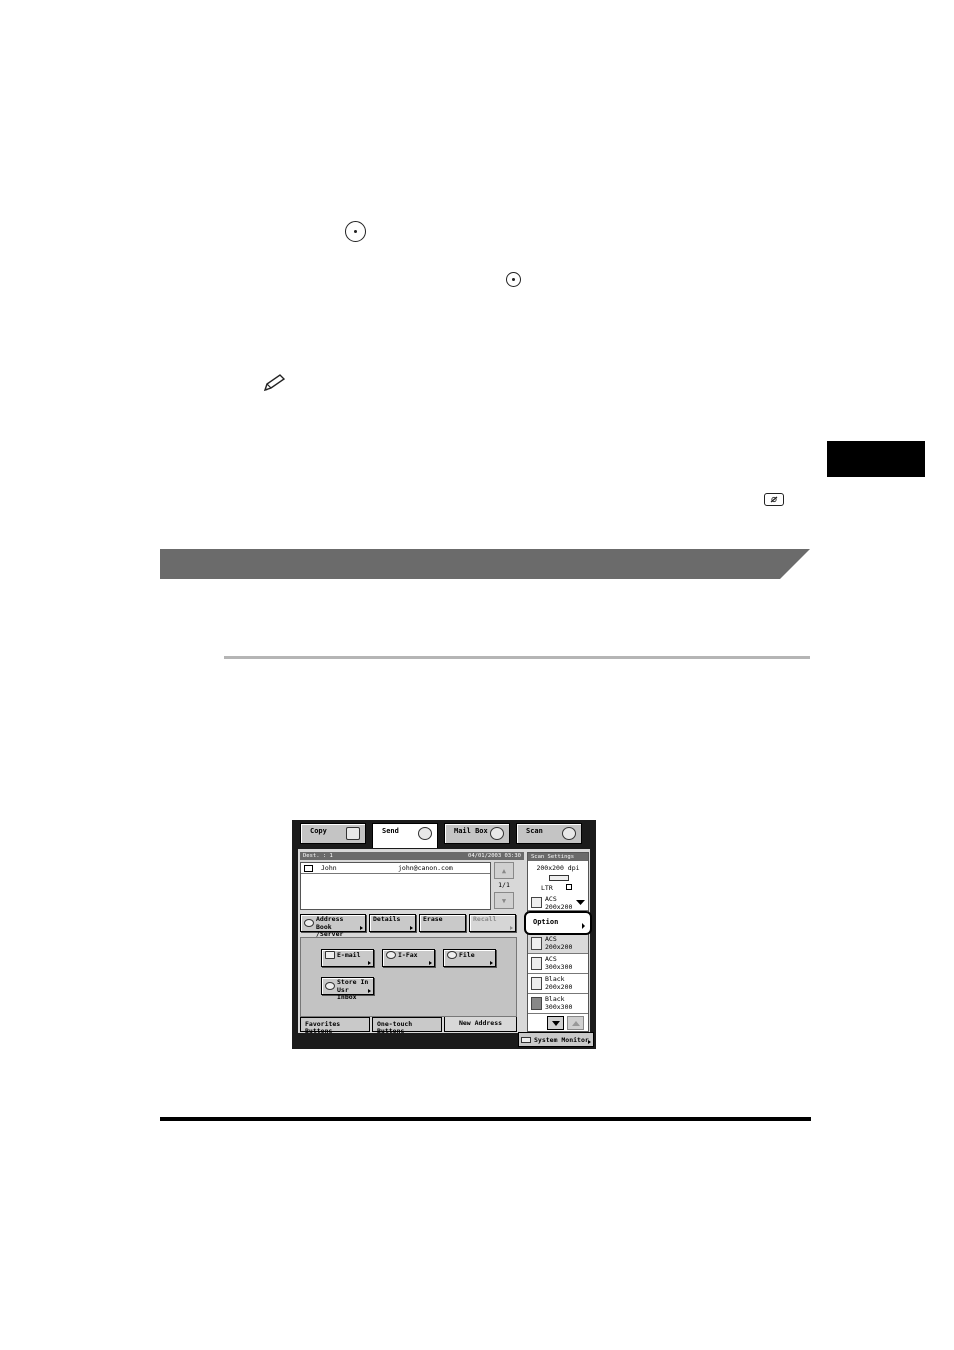  I want to click on chapter-tab, so click(876, 459).